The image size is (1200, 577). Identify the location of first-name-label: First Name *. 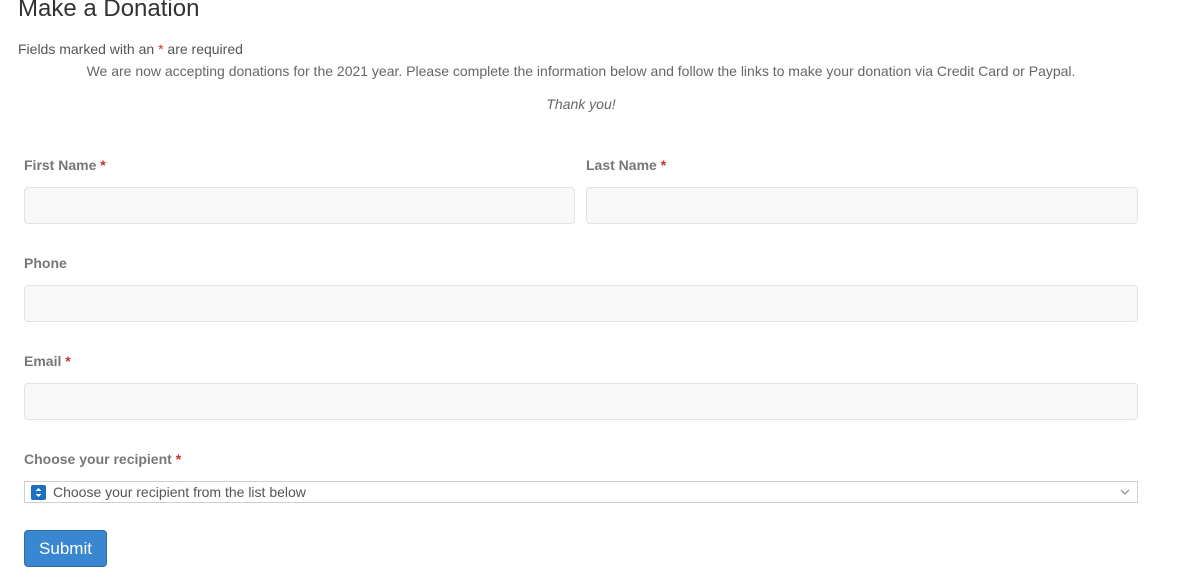
(65, 165).